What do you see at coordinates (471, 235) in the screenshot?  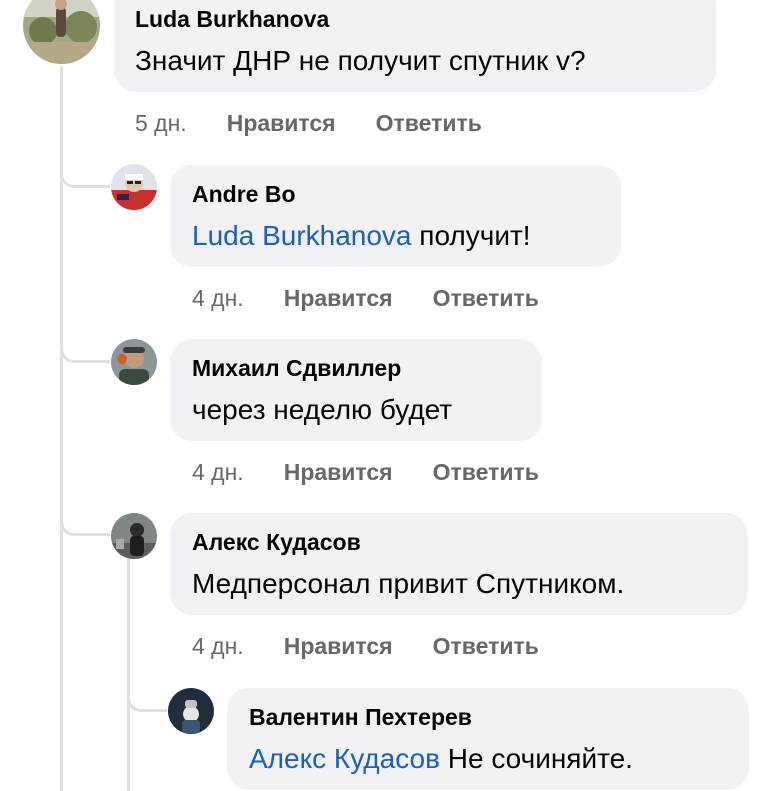 I see `comment-text-body: получит!` at bounding box center [471, 235].